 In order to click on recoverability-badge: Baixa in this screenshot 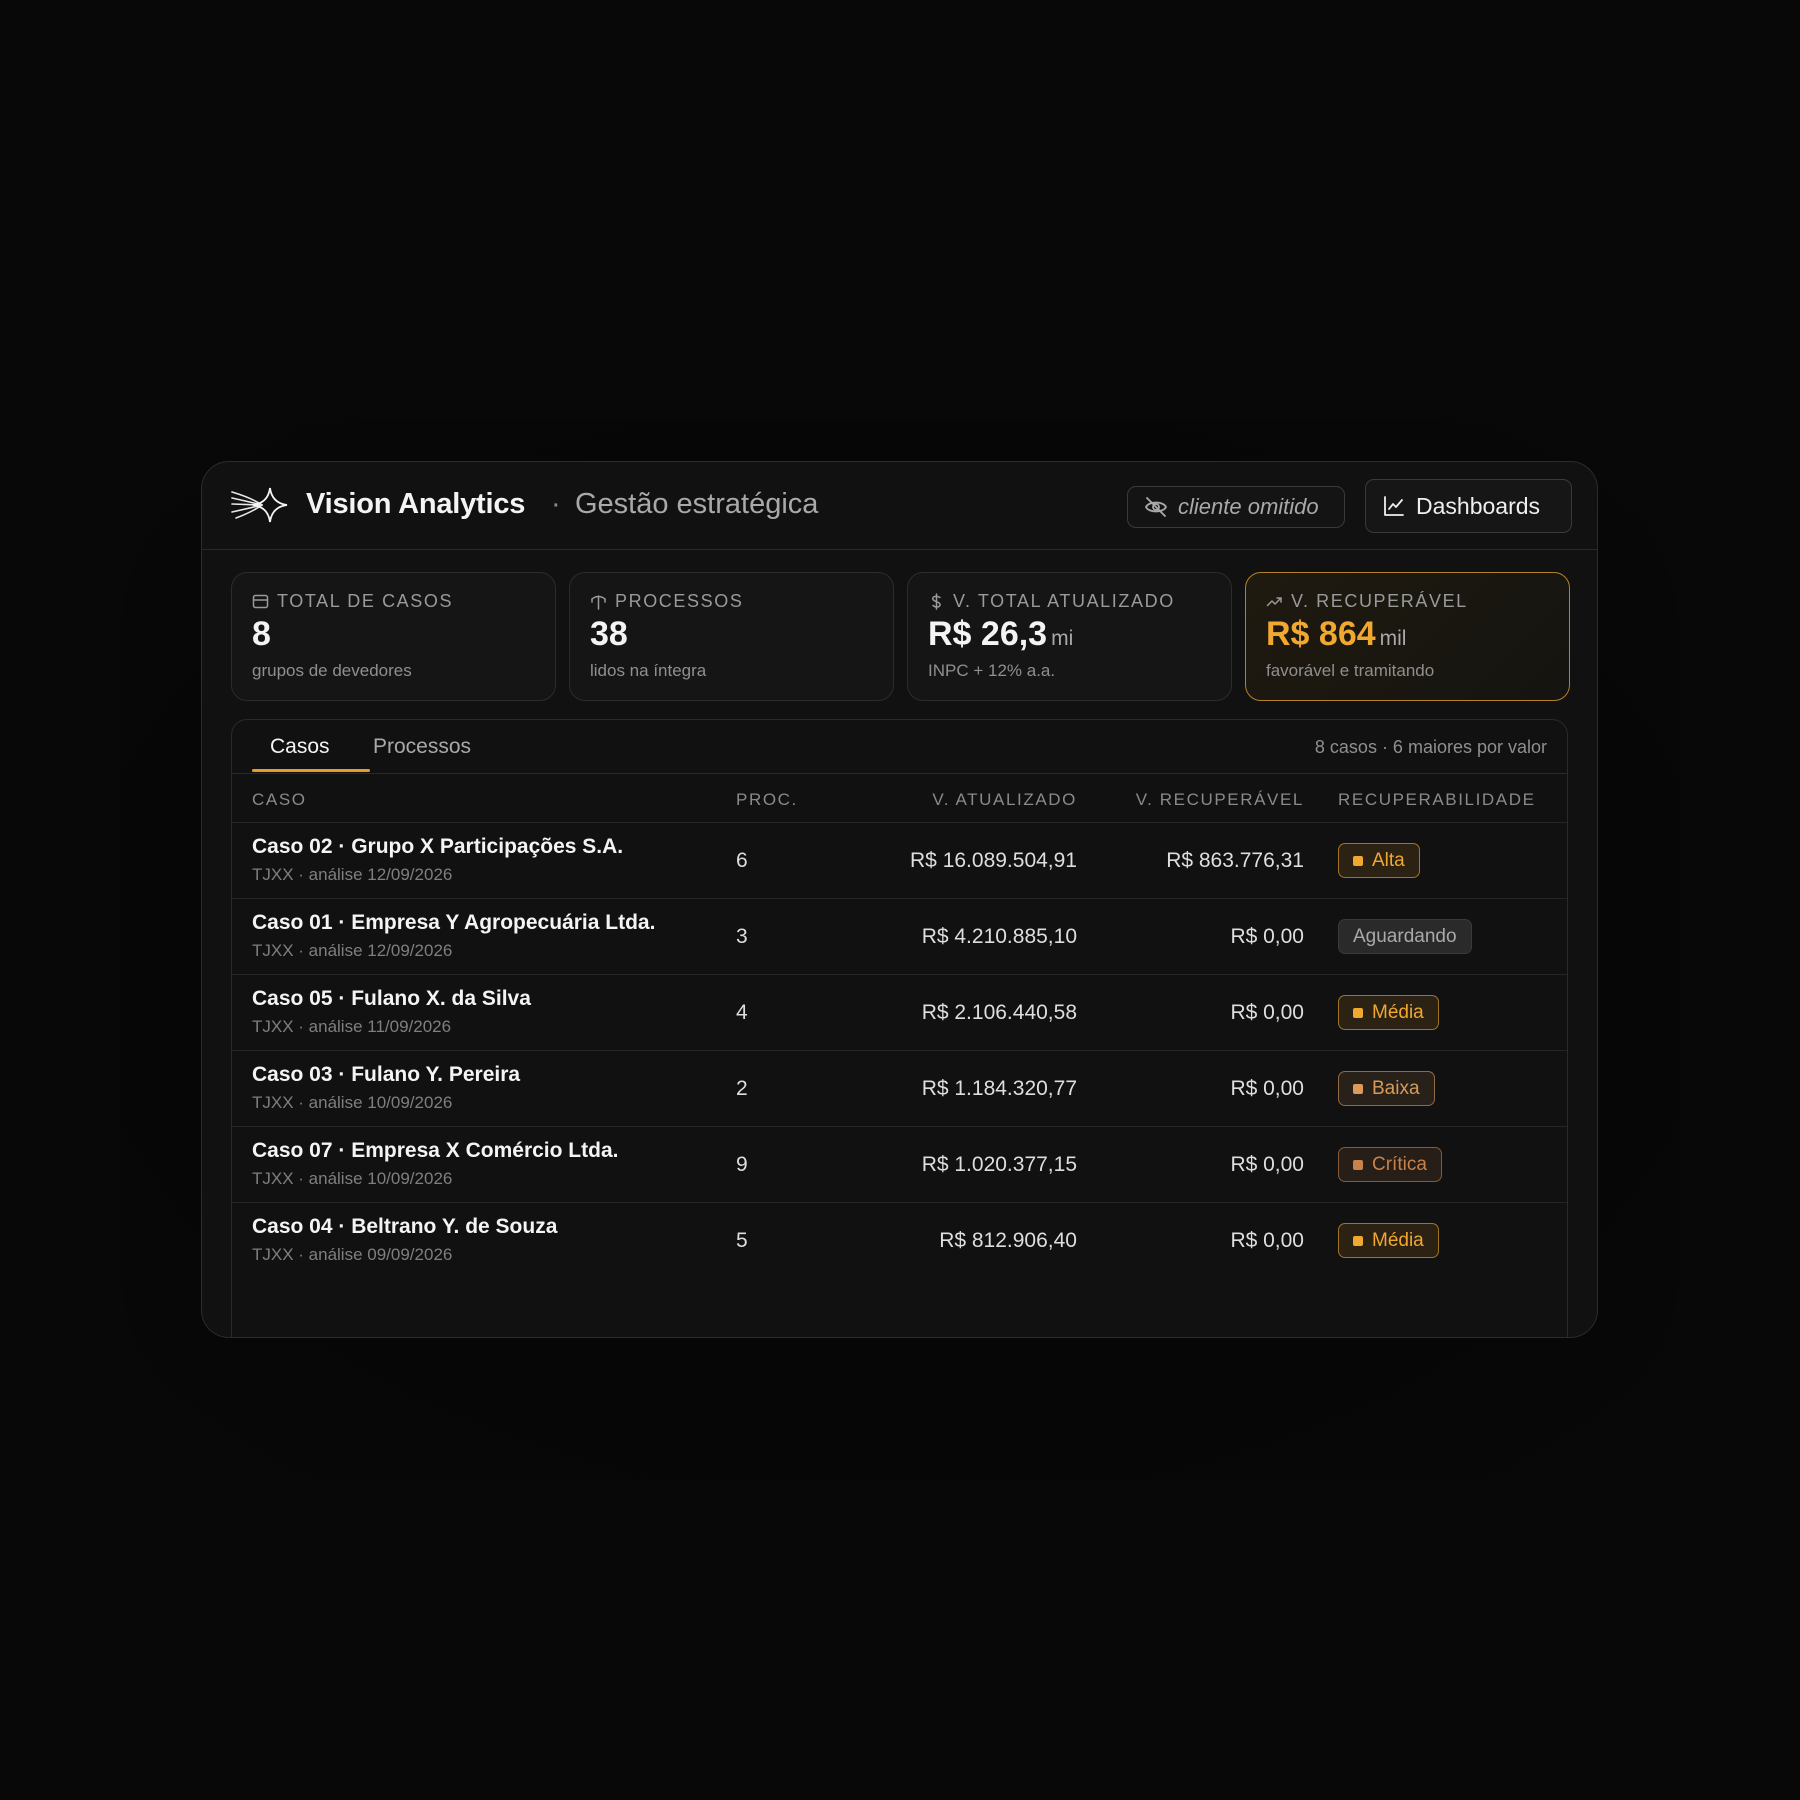, I will do `click(1386, 1088)`.